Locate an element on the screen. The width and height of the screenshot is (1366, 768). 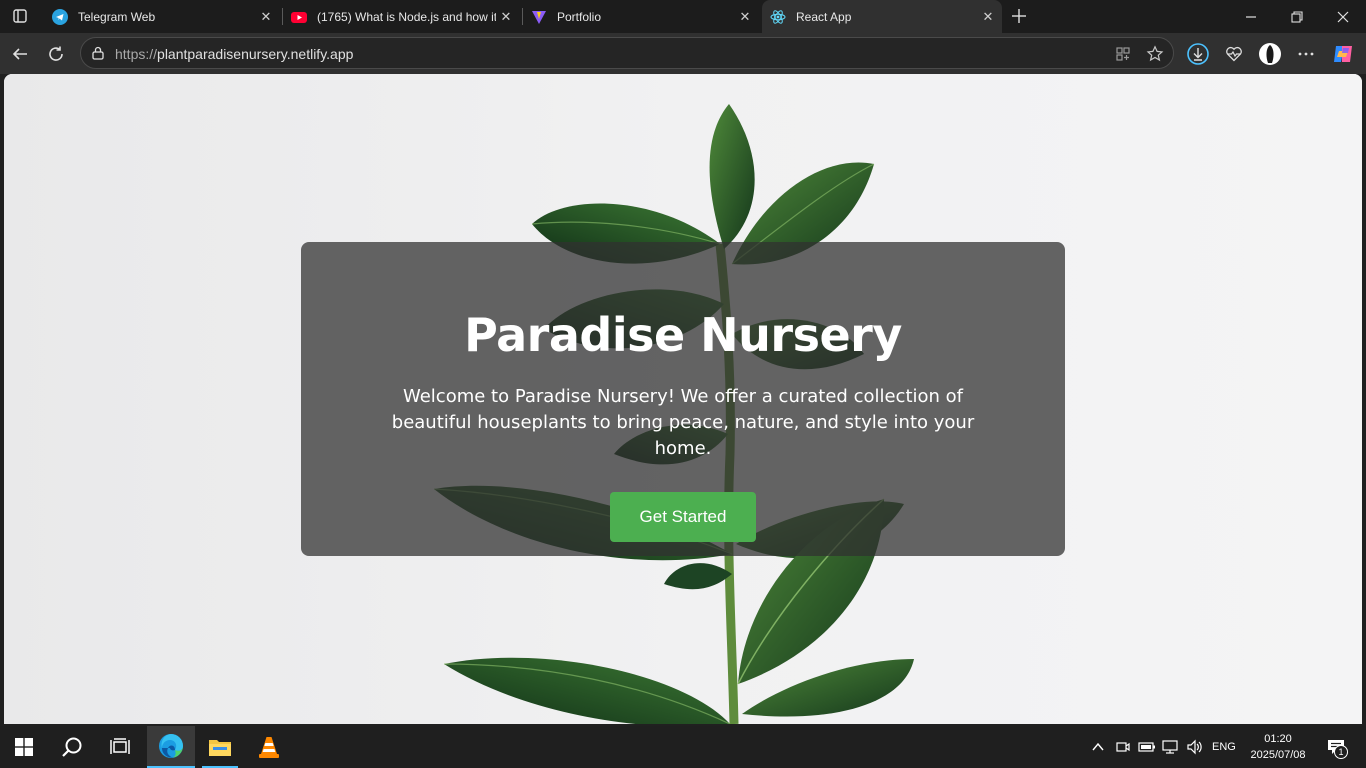
settings-more-button is located at coordinates (1306, 54).